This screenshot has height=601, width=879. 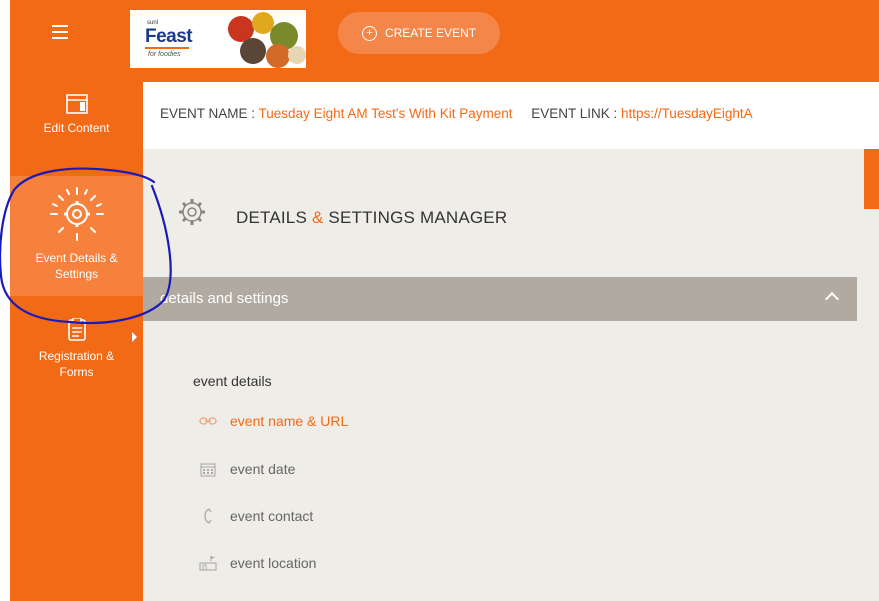 I want to click on menu-item-label: event contact, so click(x=272, y=516).